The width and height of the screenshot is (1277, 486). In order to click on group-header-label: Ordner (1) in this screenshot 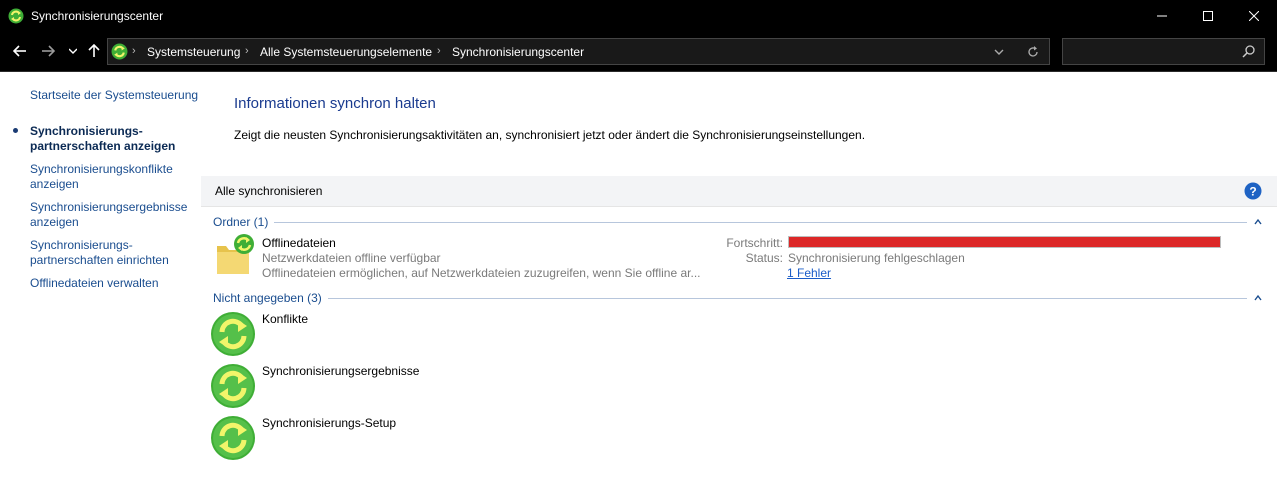, I will do `click(241, 222)`.